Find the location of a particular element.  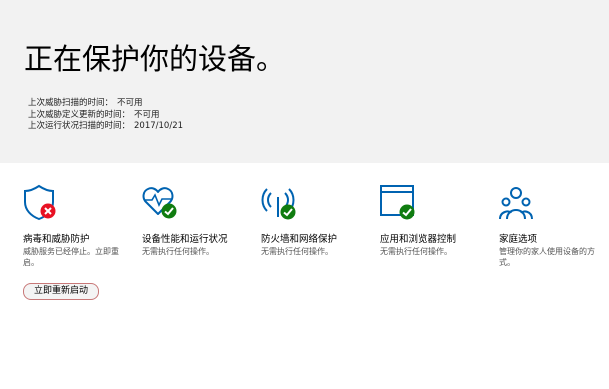

tile-title: 家庭选项 is located at coordinates (518, 239).